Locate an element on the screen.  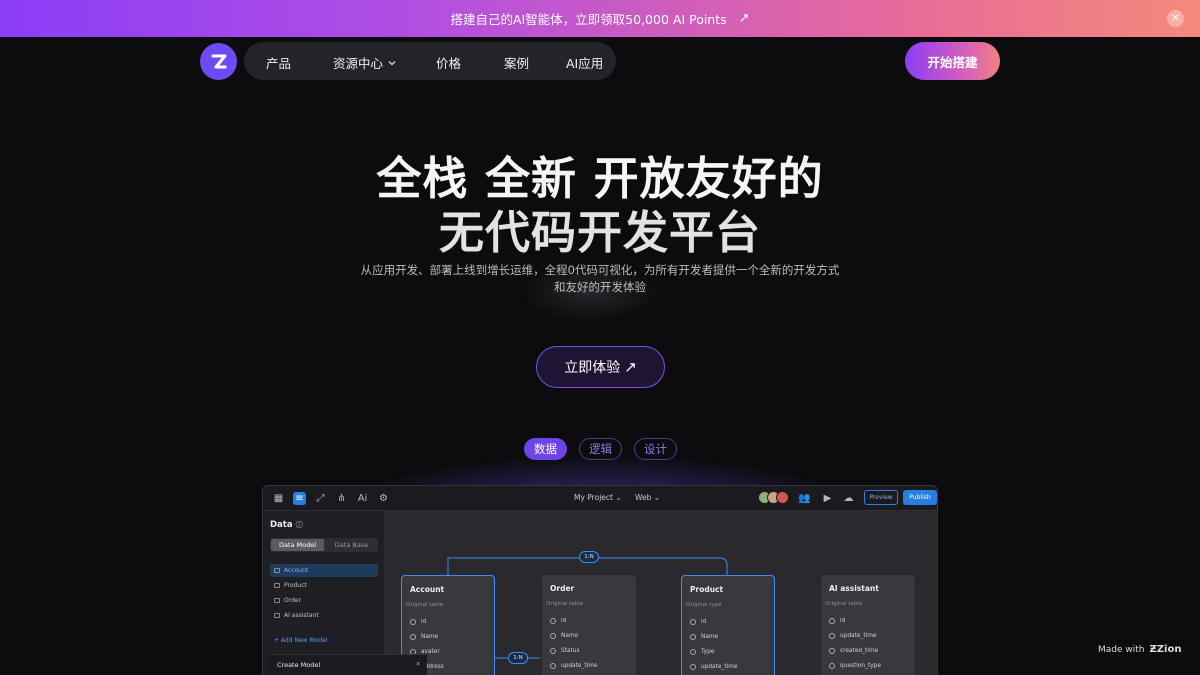
sidebar-title-text: Data is located at coordinates (281, 525).